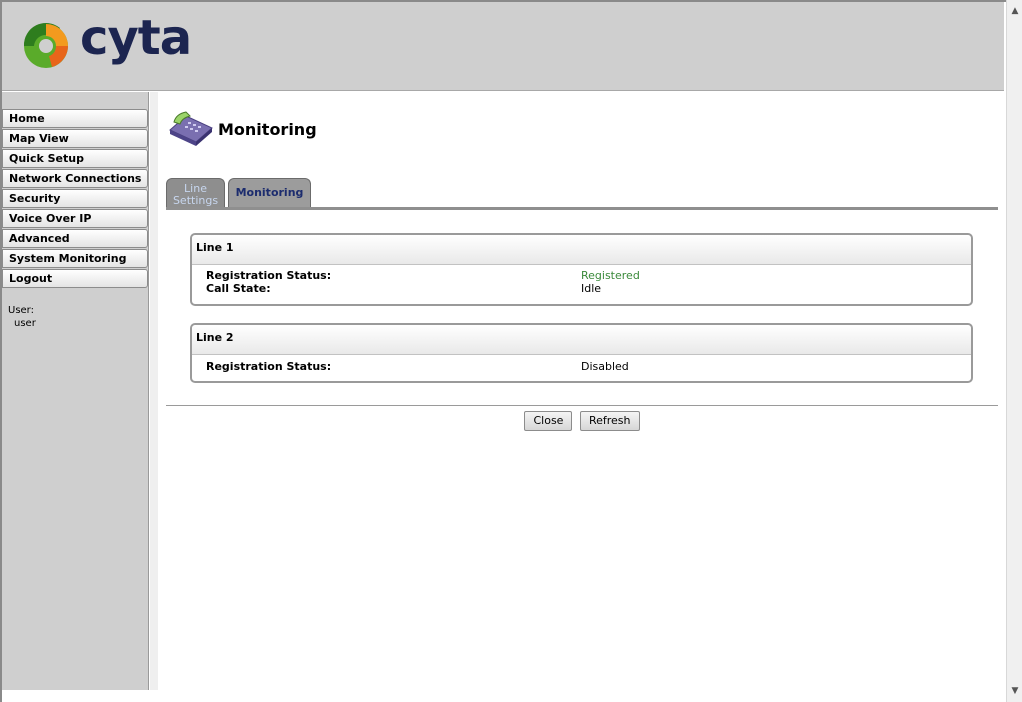 Image resolution: width=1022 pixels, height=702 pixels. I want to click on user-name: user, so click(25, 323).